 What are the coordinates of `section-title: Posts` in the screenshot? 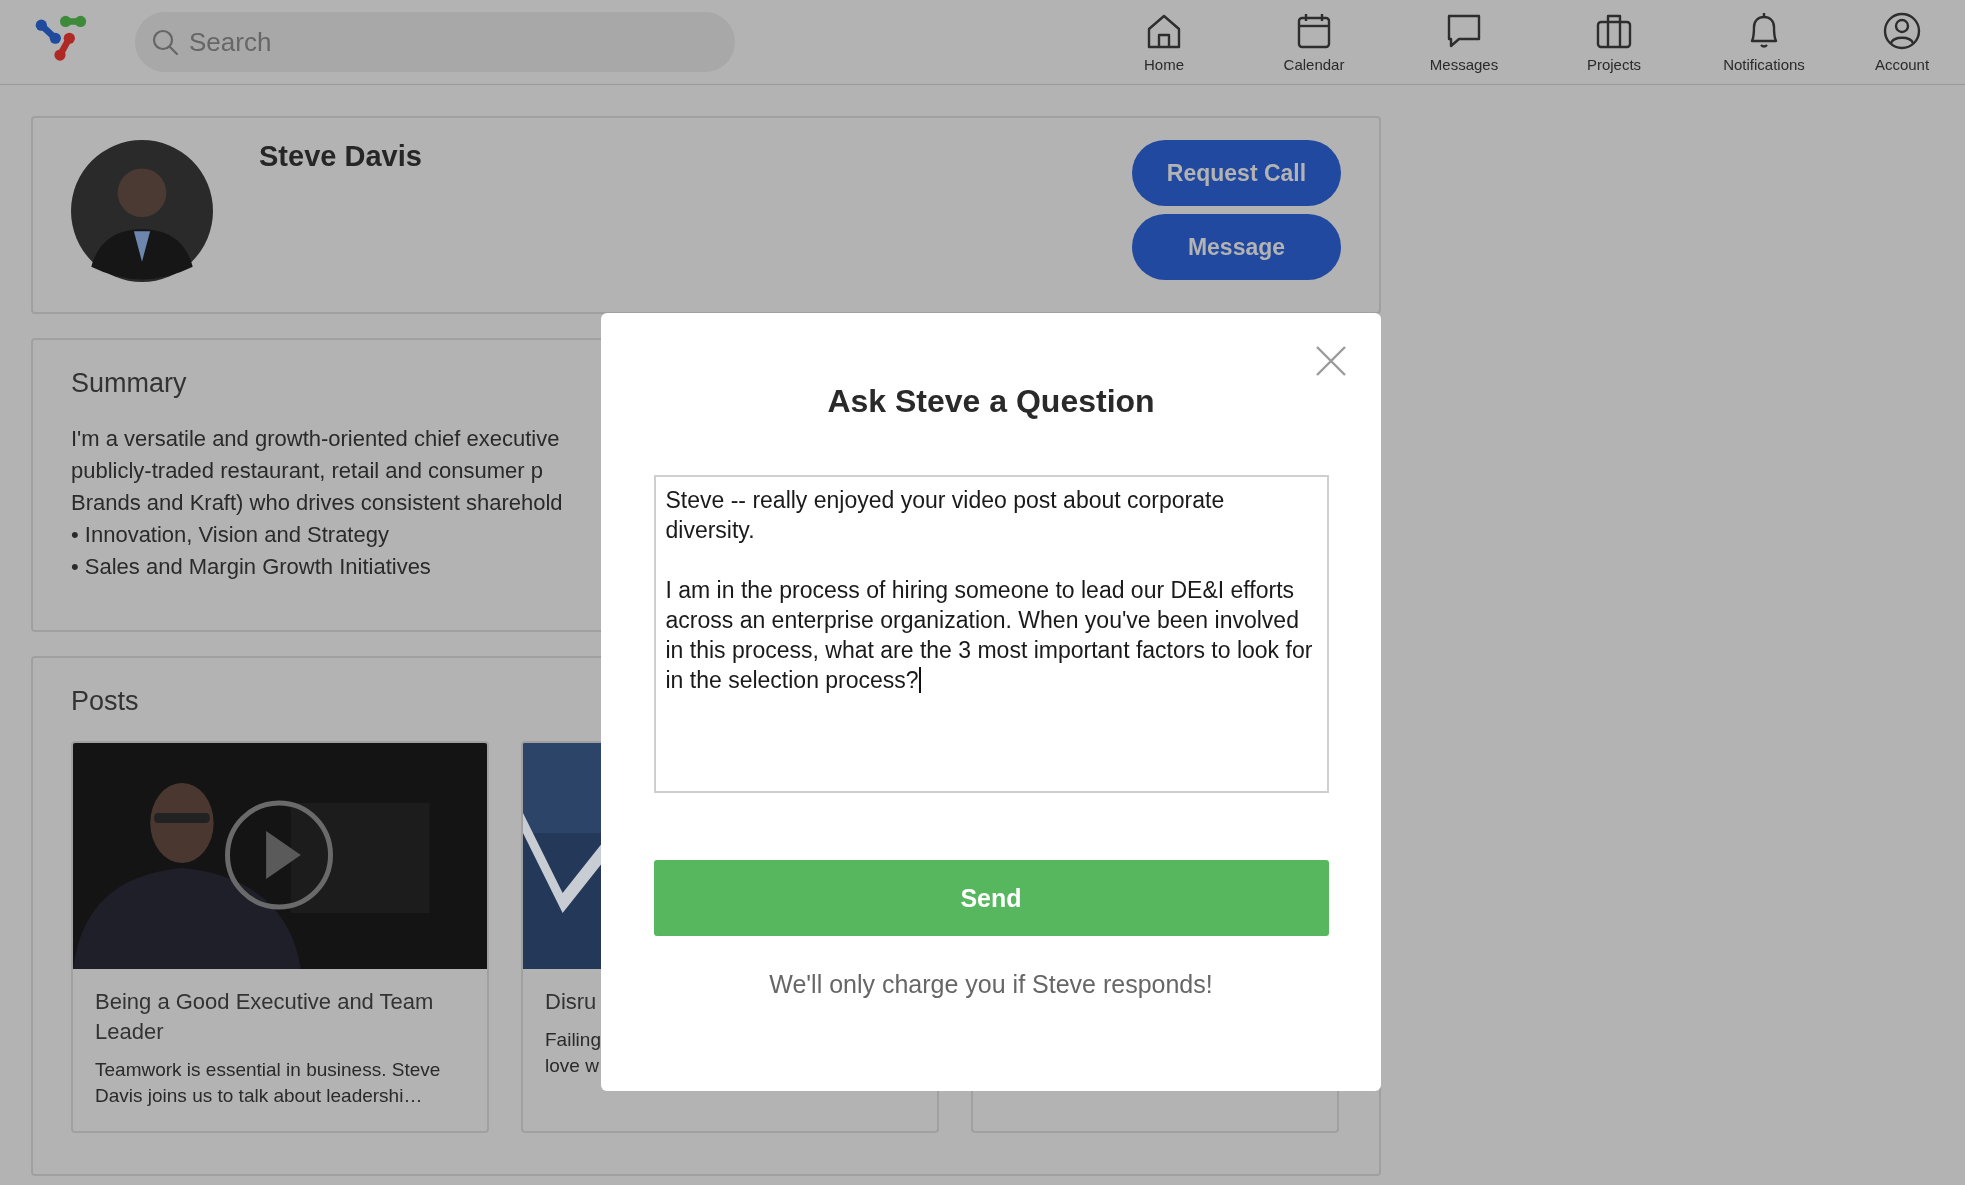 It's located at (105, 701).